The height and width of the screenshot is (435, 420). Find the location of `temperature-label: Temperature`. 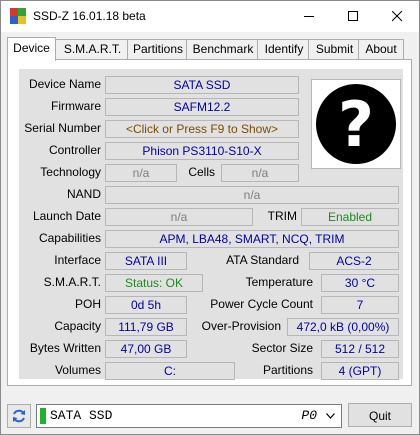

temperature-label: Temperature is located at coordinates (279, 282).